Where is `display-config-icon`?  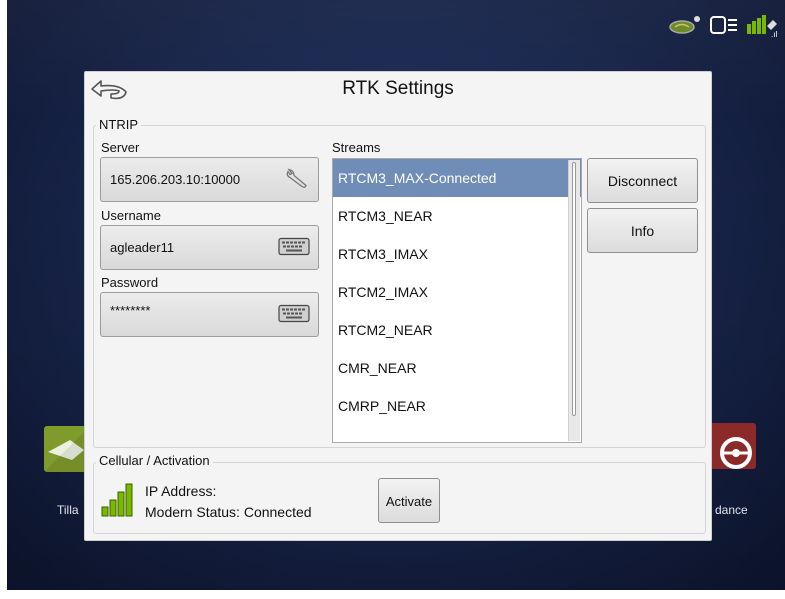 display-config-icon is located at coordinates (724, 27).